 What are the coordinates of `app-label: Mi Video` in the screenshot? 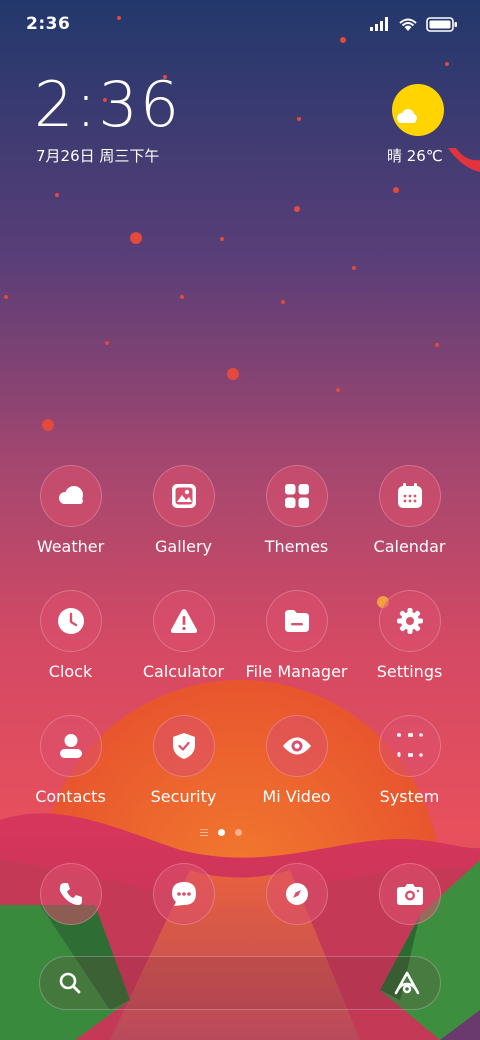 It's located at (296, 796).